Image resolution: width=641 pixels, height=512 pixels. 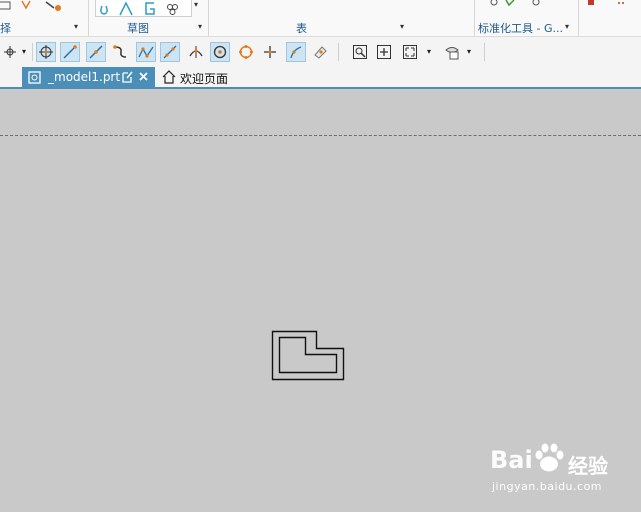 I want to click on sketch-gallery-icons, so click(x=139, y=8).